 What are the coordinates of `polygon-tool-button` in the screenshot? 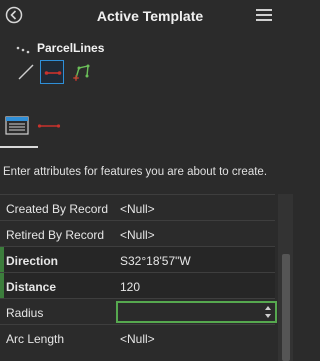 It's located at (82, 72).